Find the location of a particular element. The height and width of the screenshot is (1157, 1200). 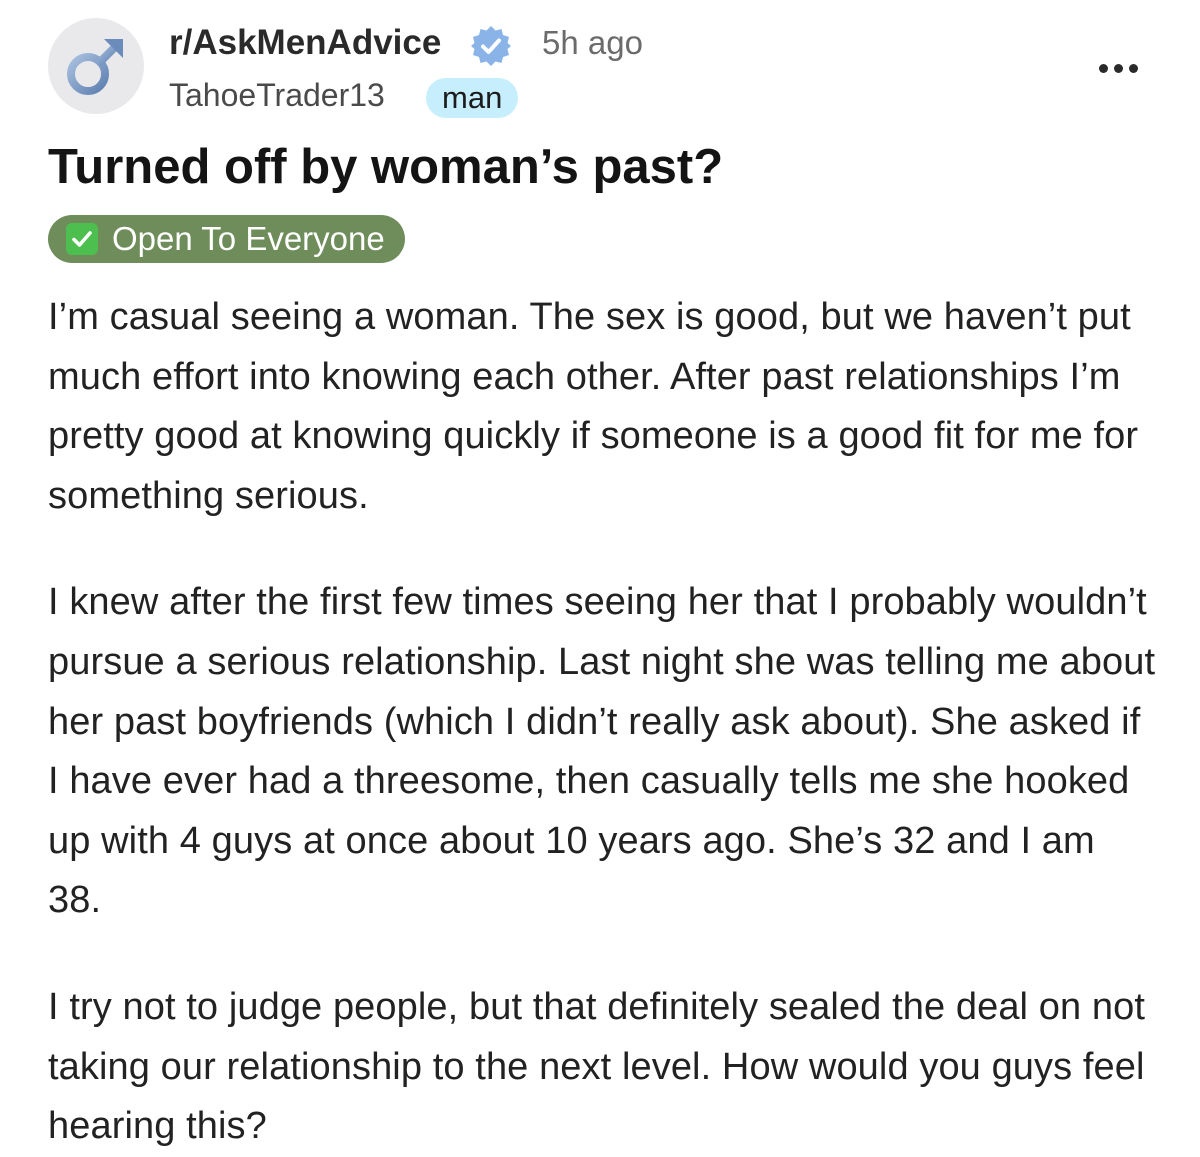

post-header: r/AskMenAdvice 5h ago TahoeTrader13 man is located at coordinates (603, 68).